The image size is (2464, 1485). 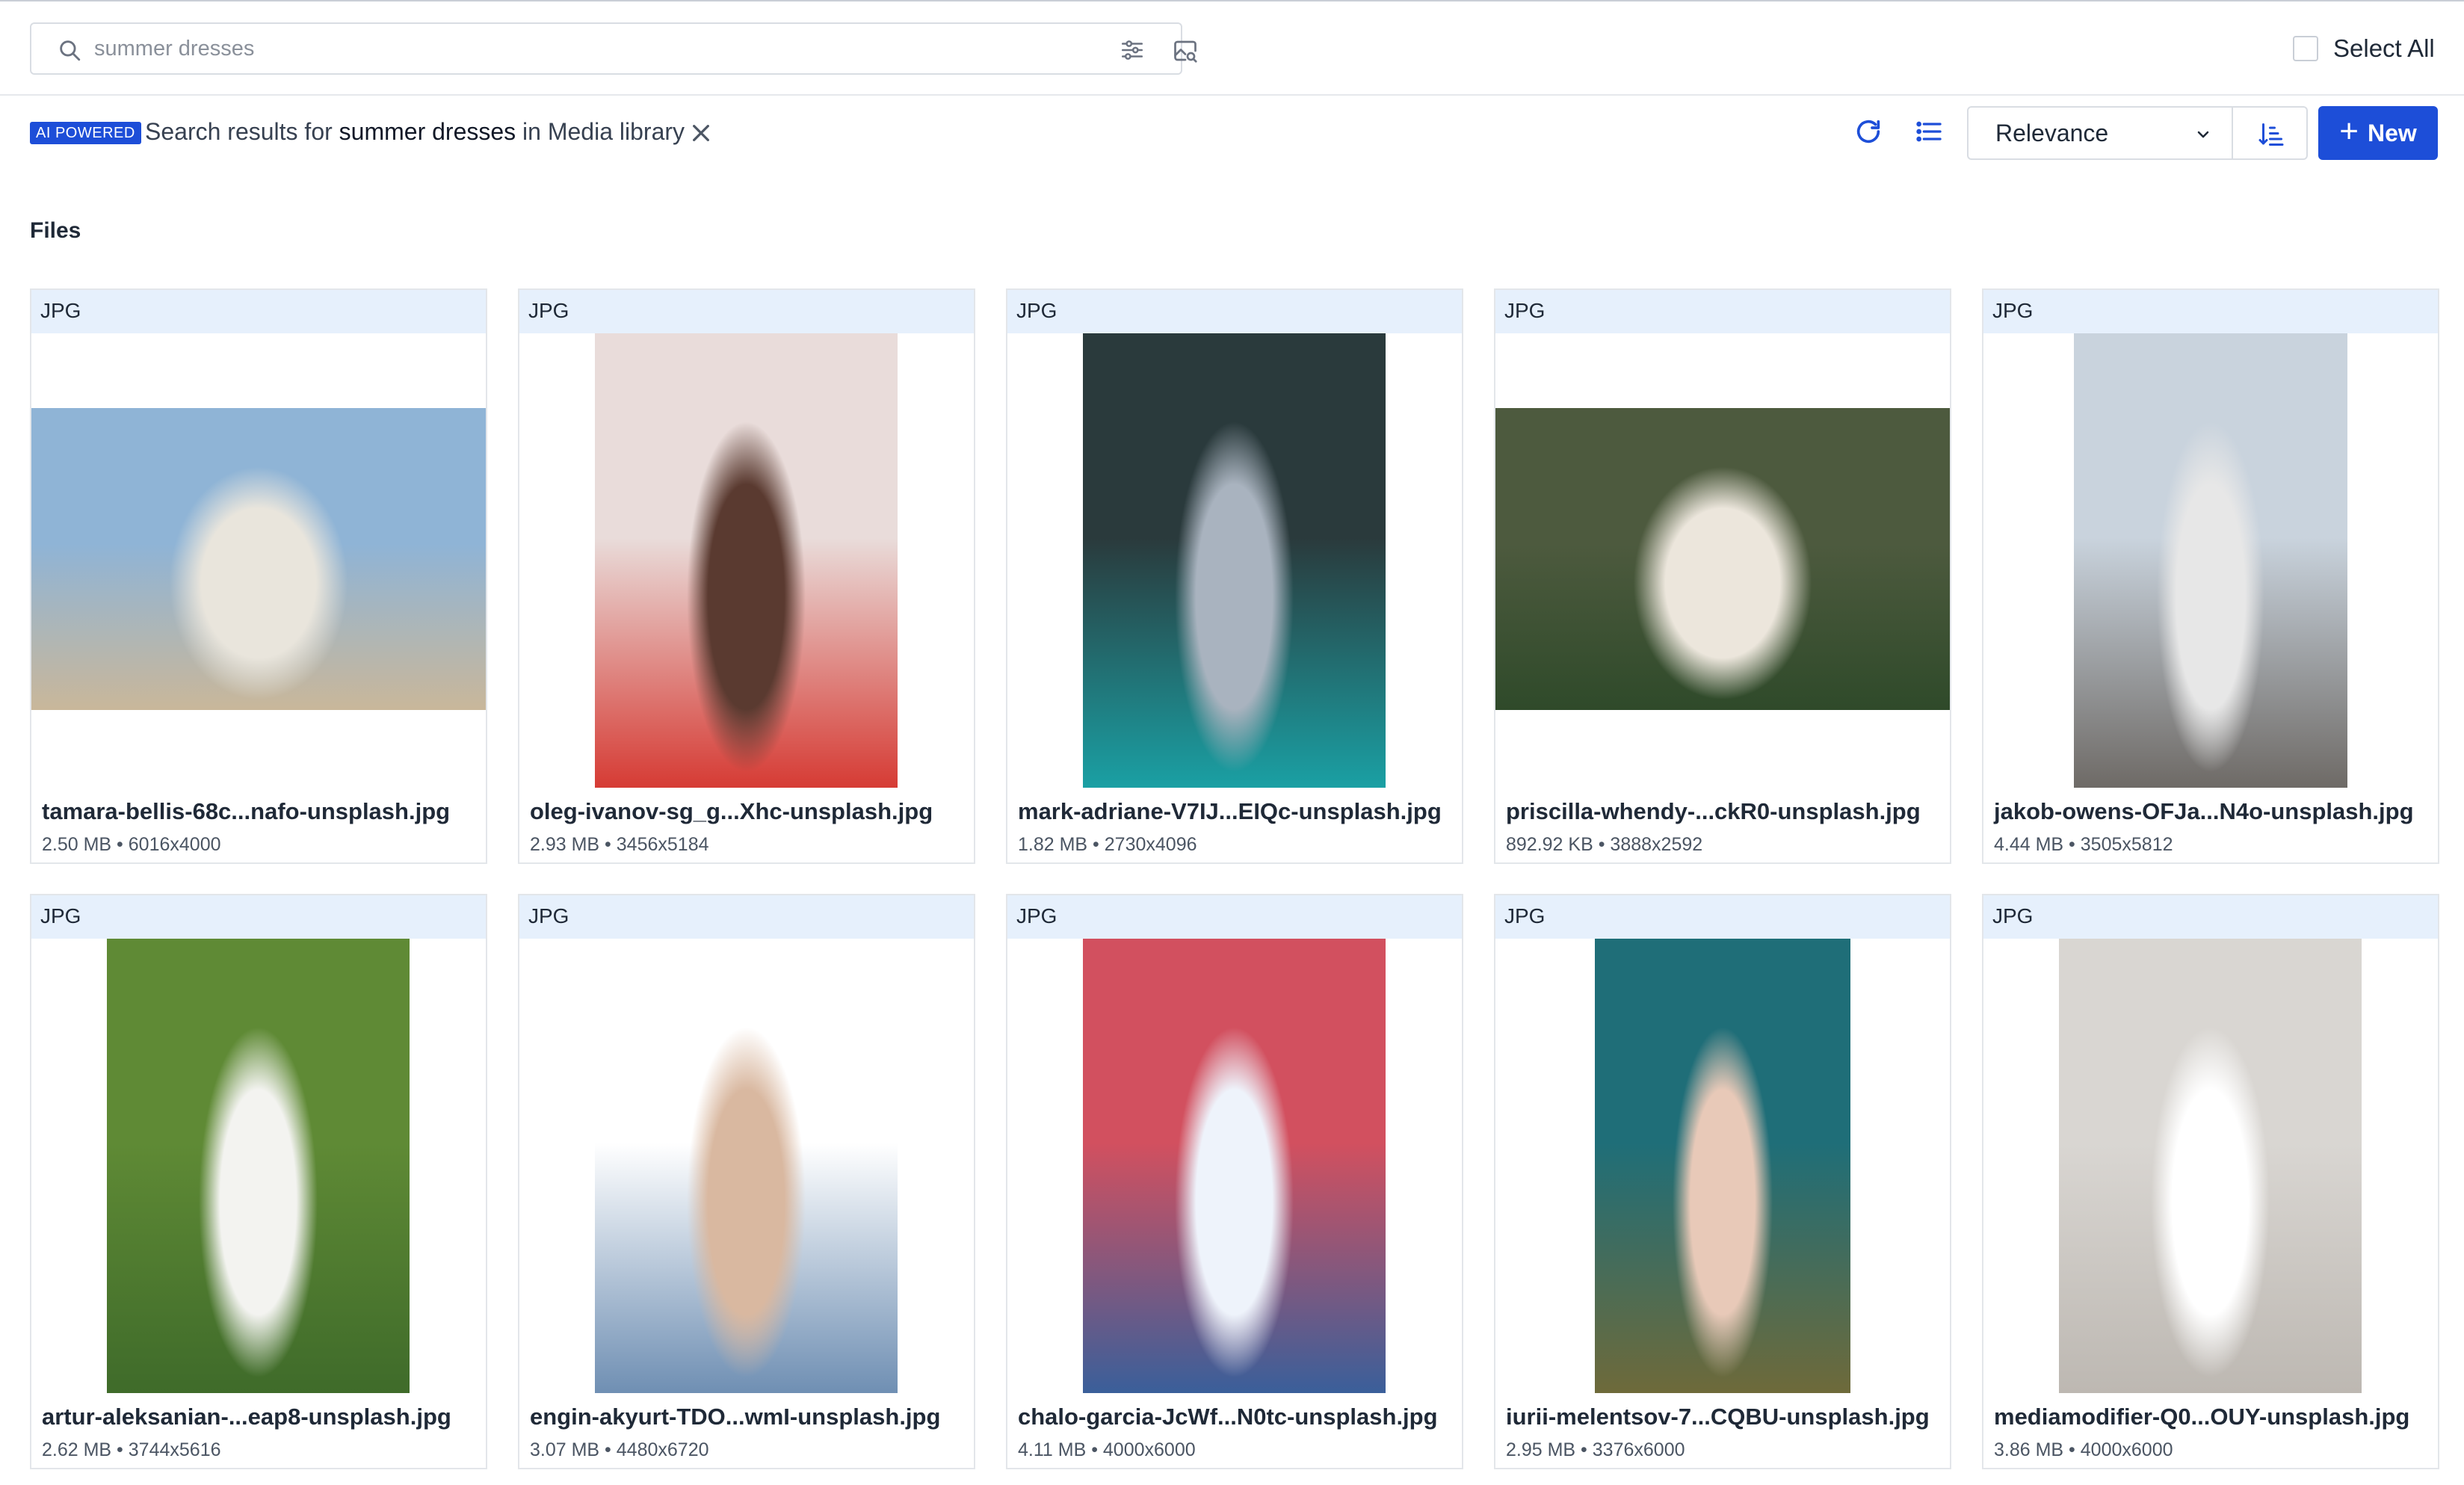 What do you see at coordinates (1132, 50) in the screenshot?
I see `filter-icon` at bounding box center [1132, 50].